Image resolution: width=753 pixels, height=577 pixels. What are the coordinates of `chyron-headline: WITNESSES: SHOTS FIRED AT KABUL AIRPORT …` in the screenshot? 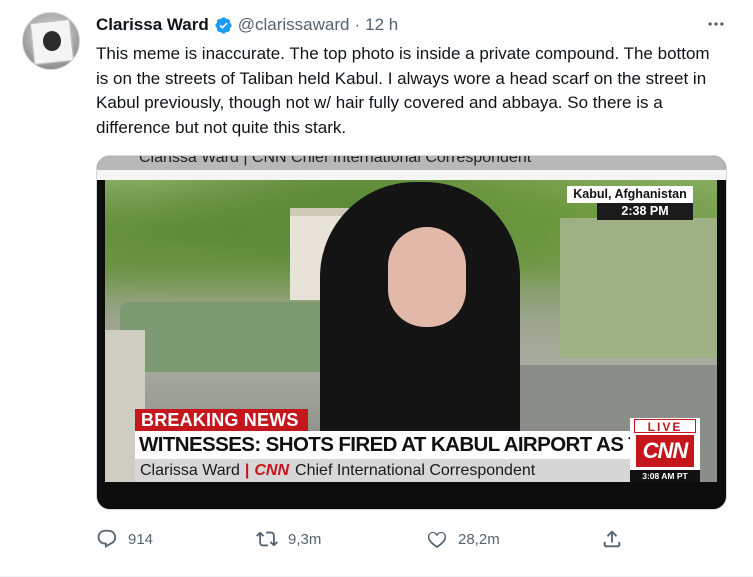 It's located at (382, 445).